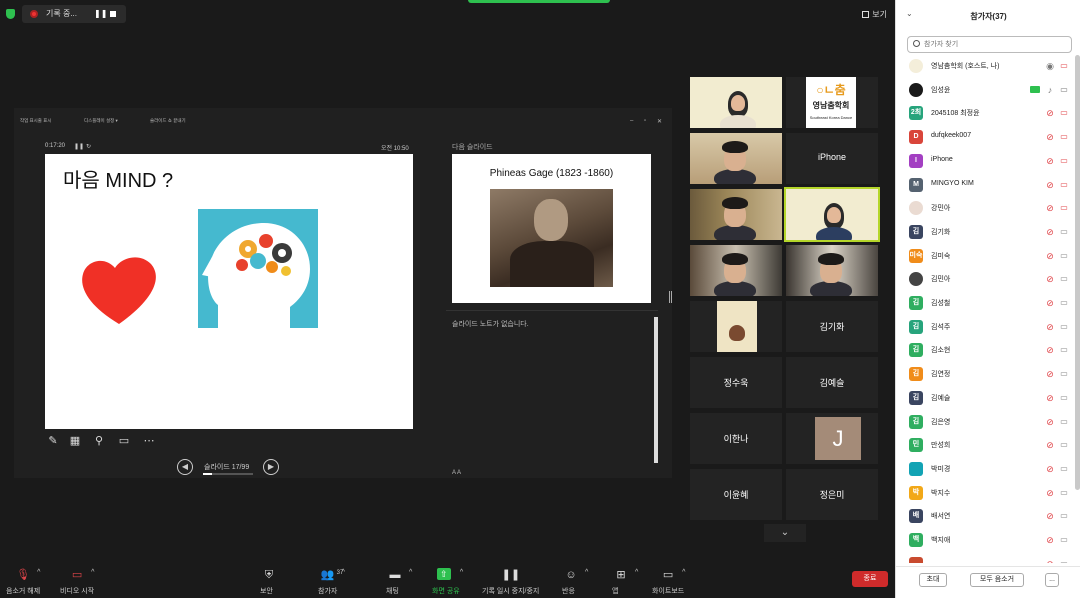 The width and height of the screenshot is (1080, 598). What do you see at coordinates (985, 67) in the screenshot?
I see `participant-row: 영남춤학회 (호스트, 나) ◉ ▭` at bounding box center [985, 67].